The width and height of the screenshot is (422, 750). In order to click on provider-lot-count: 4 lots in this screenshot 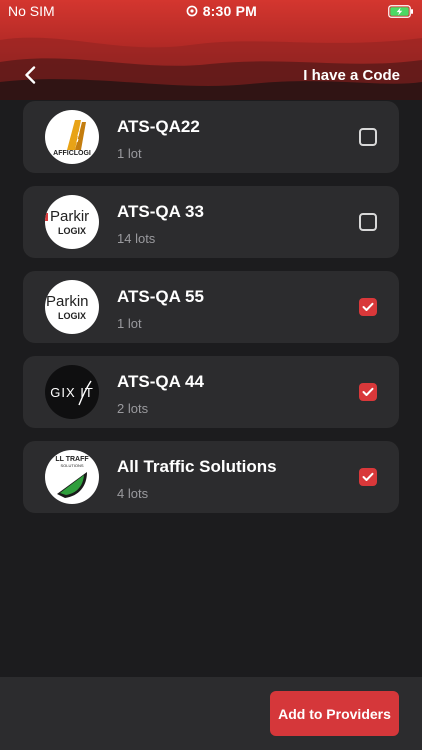, I will do `click(133, 493)`.